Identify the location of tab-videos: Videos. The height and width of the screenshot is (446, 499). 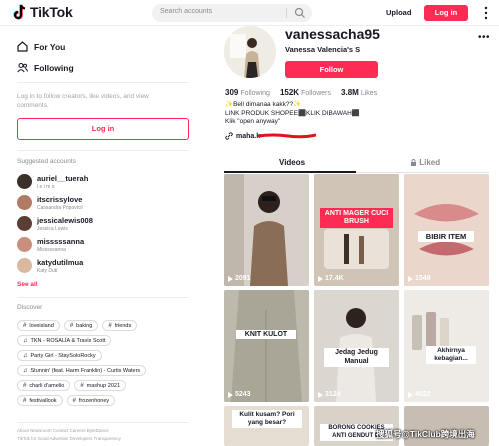
(292, 162).